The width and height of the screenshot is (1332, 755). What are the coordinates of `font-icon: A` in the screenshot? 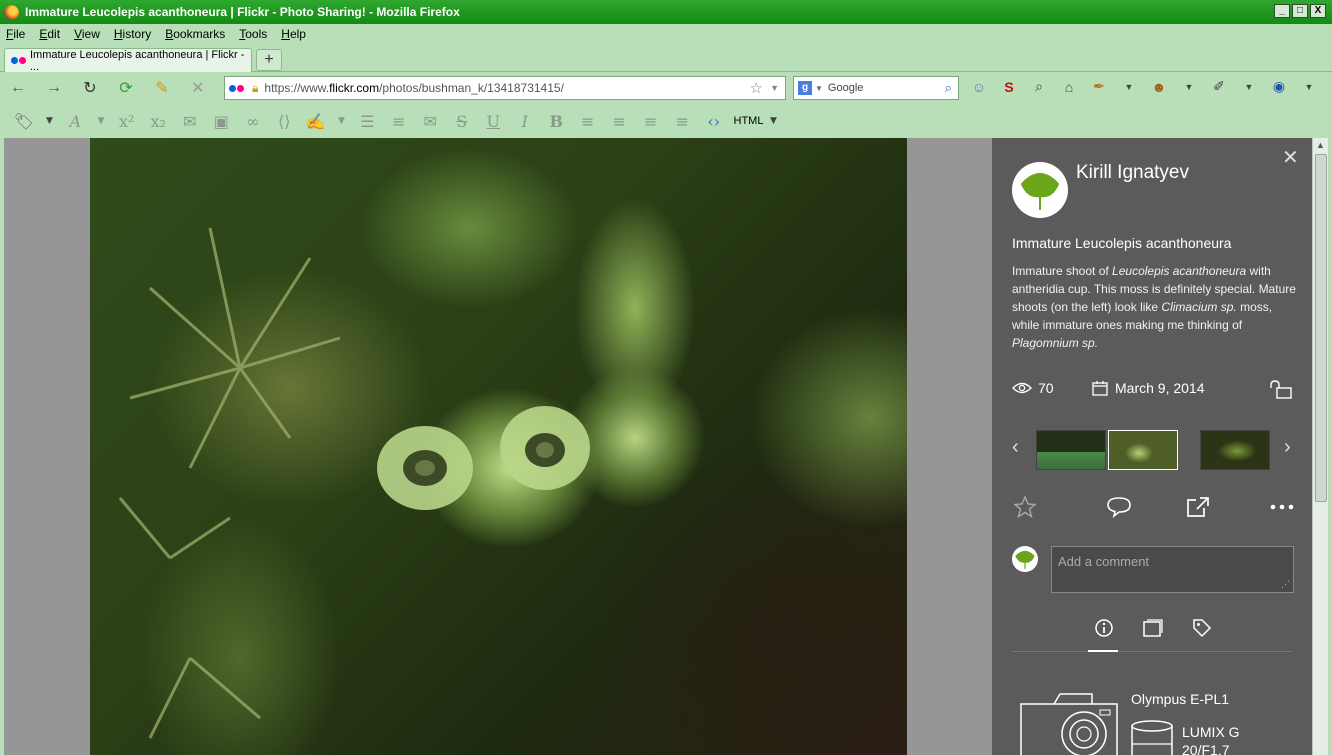 It's located at (76, 121).